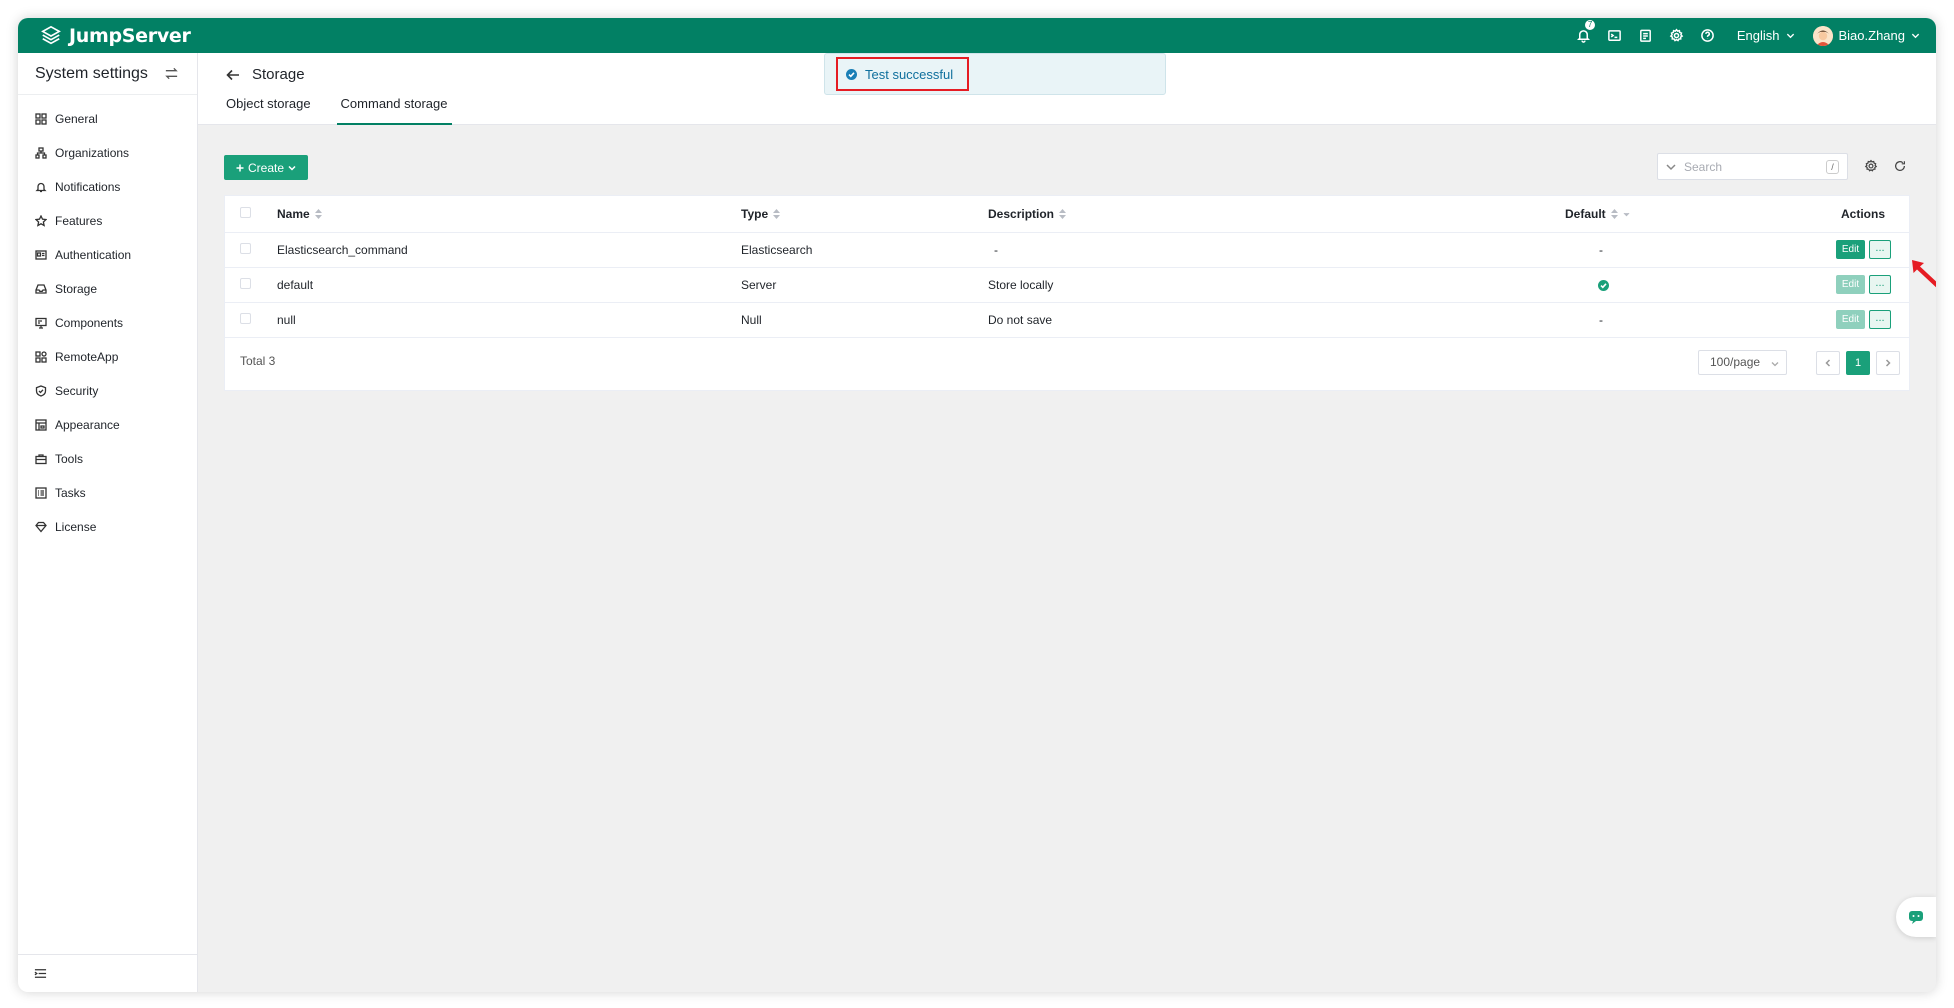  Describe the element at coordinates (233, 75) in the screenshot. I see `back-arrow-icon` at that location.